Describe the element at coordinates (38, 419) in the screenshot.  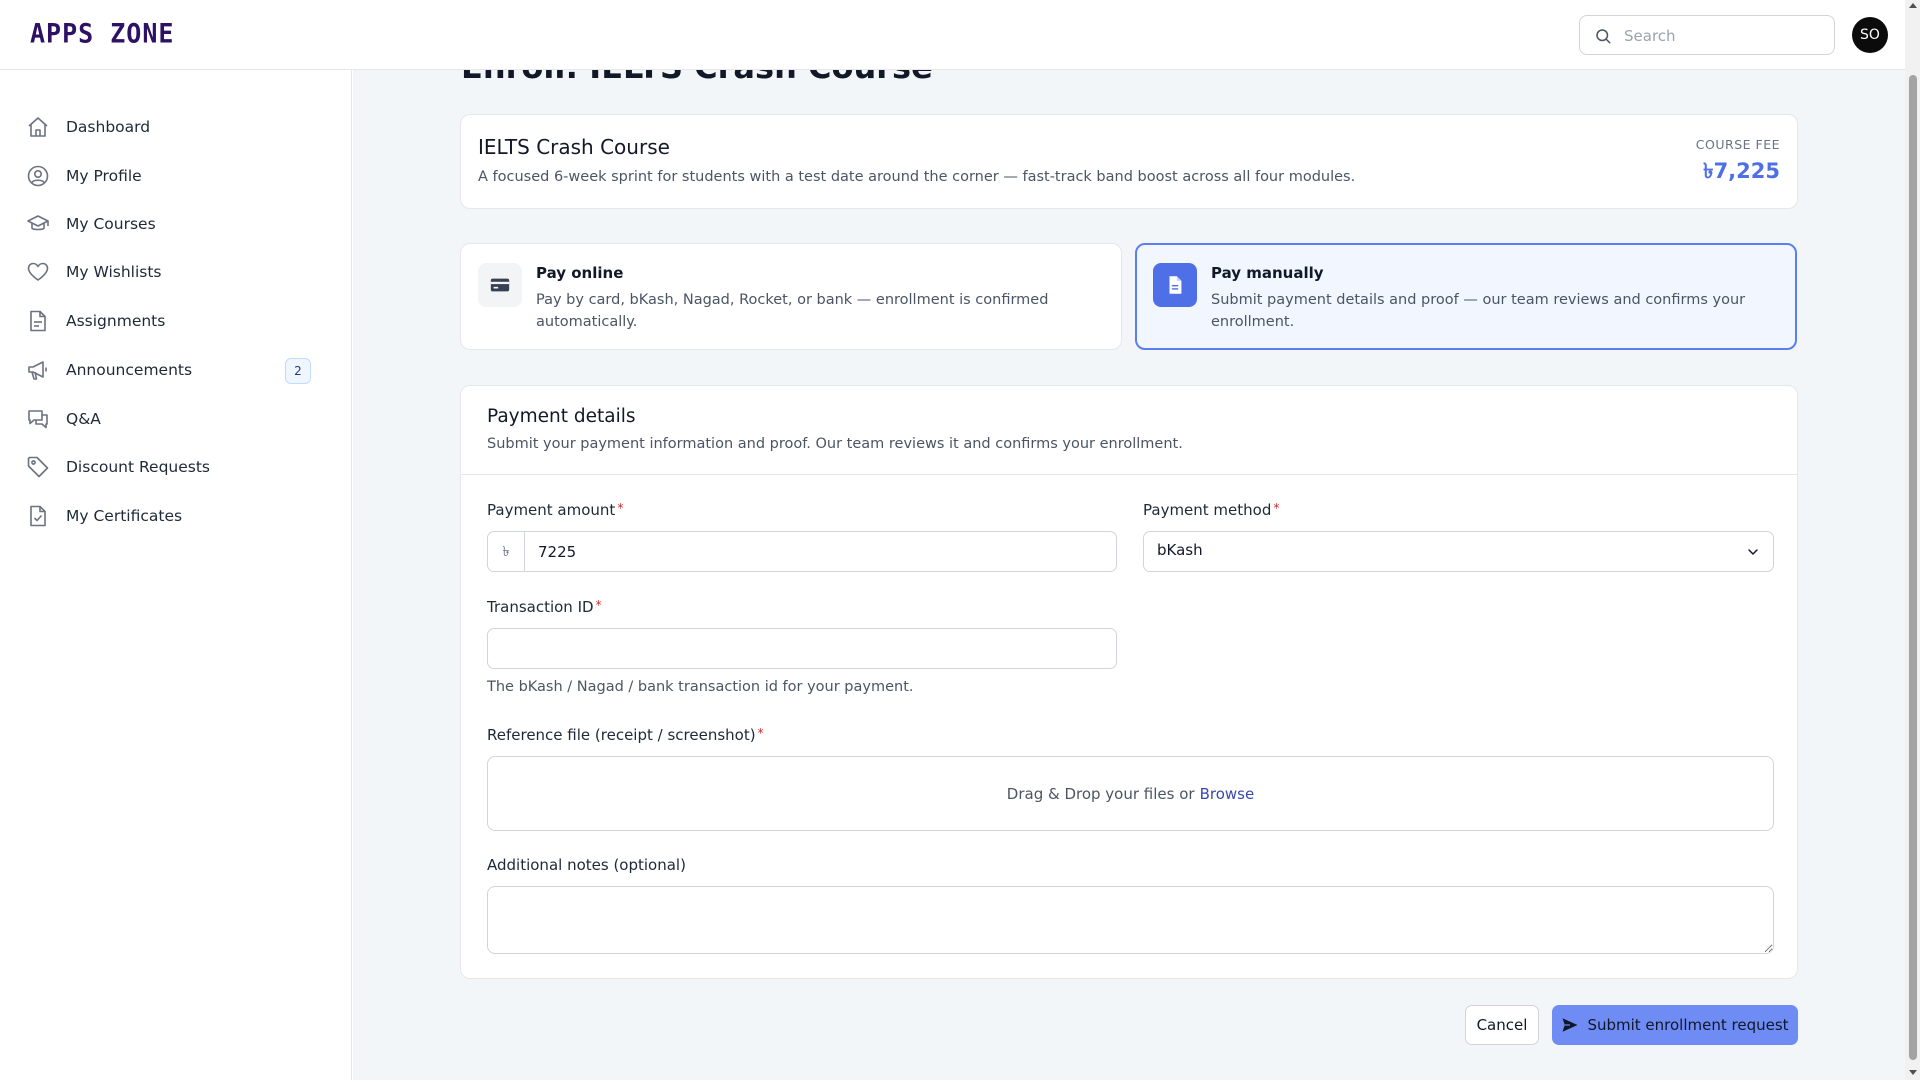
I see `chat-bubbles-icon` at that location.